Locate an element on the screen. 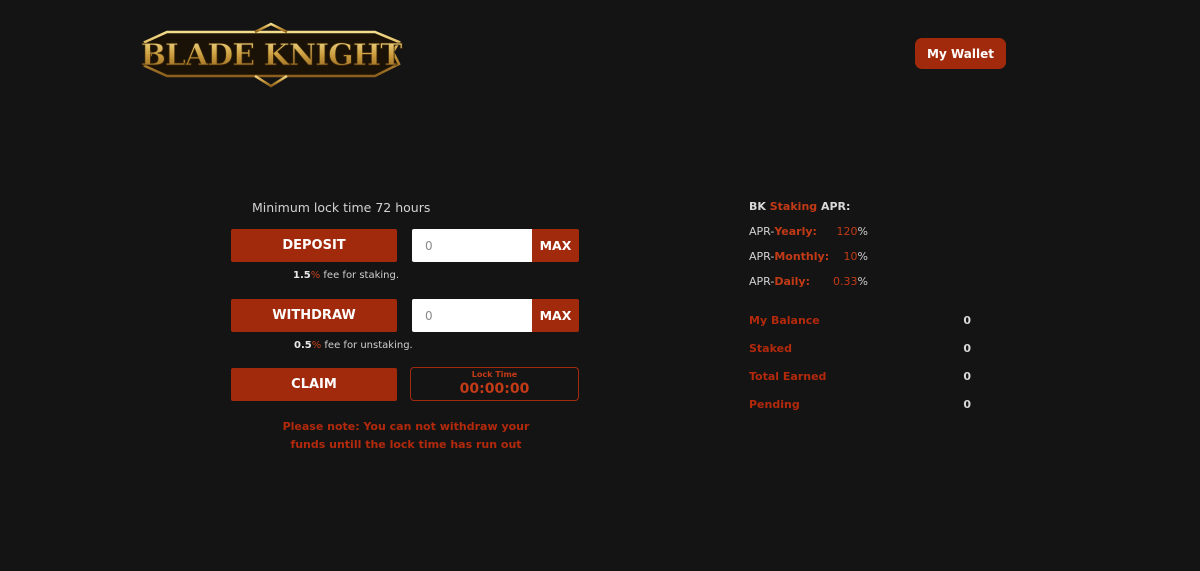 This screenshot has height=571, width=1200. apr-daily-row: APR-Daily: 0.33% is located at coordinates (811, 281).